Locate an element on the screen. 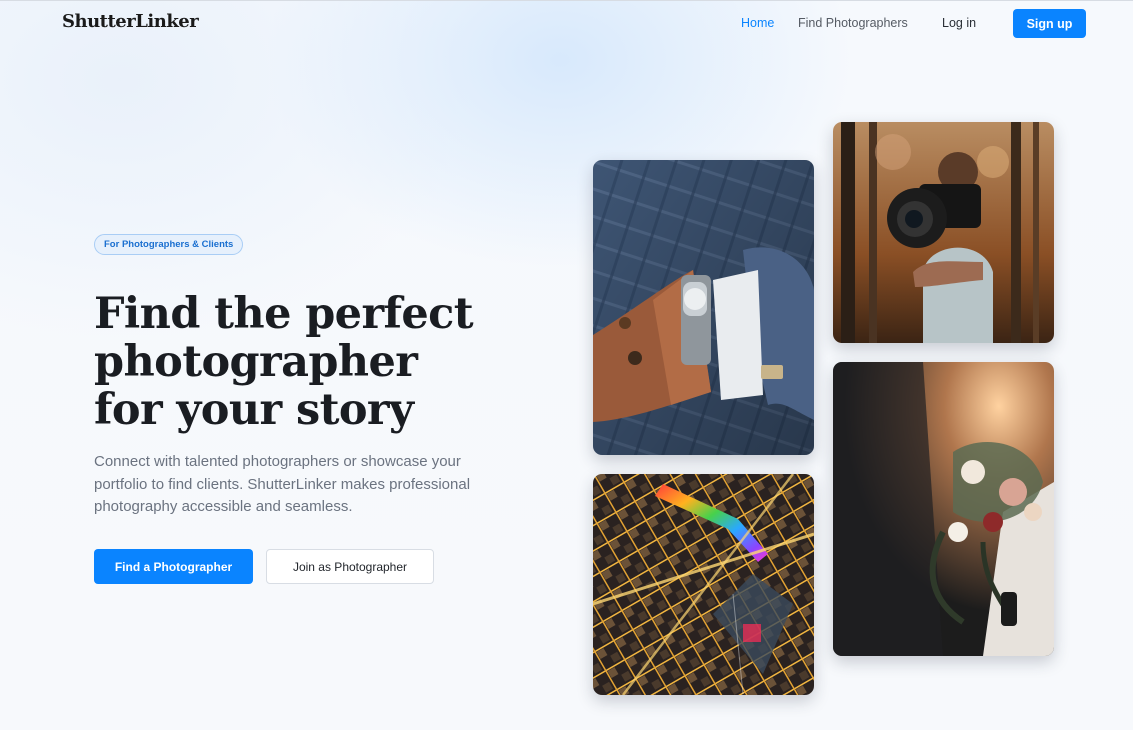 This screenshot has height=730, width=1133. audience-badge: For Photographers & Clients is located at coordinates (169, 244).